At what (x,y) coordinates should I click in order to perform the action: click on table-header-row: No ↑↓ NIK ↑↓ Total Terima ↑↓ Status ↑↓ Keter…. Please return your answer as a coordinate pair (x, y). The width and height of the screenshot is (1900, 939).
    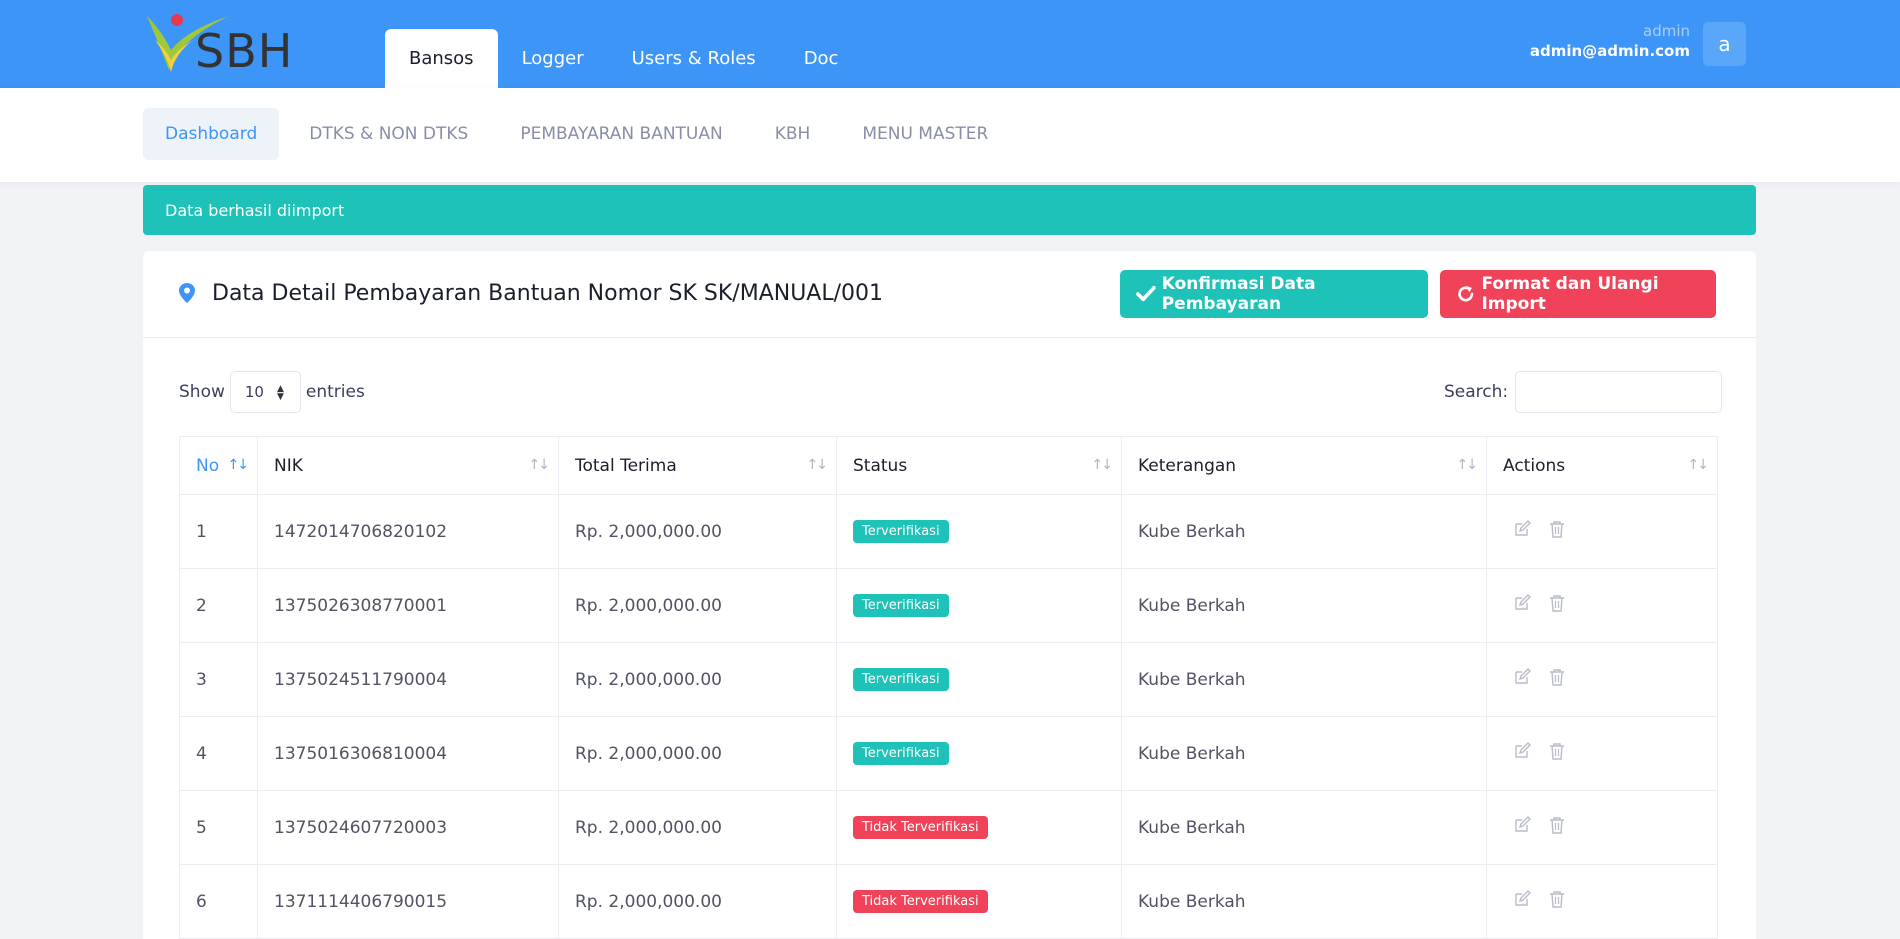
    Looking at the image, I should click on (948, 465).